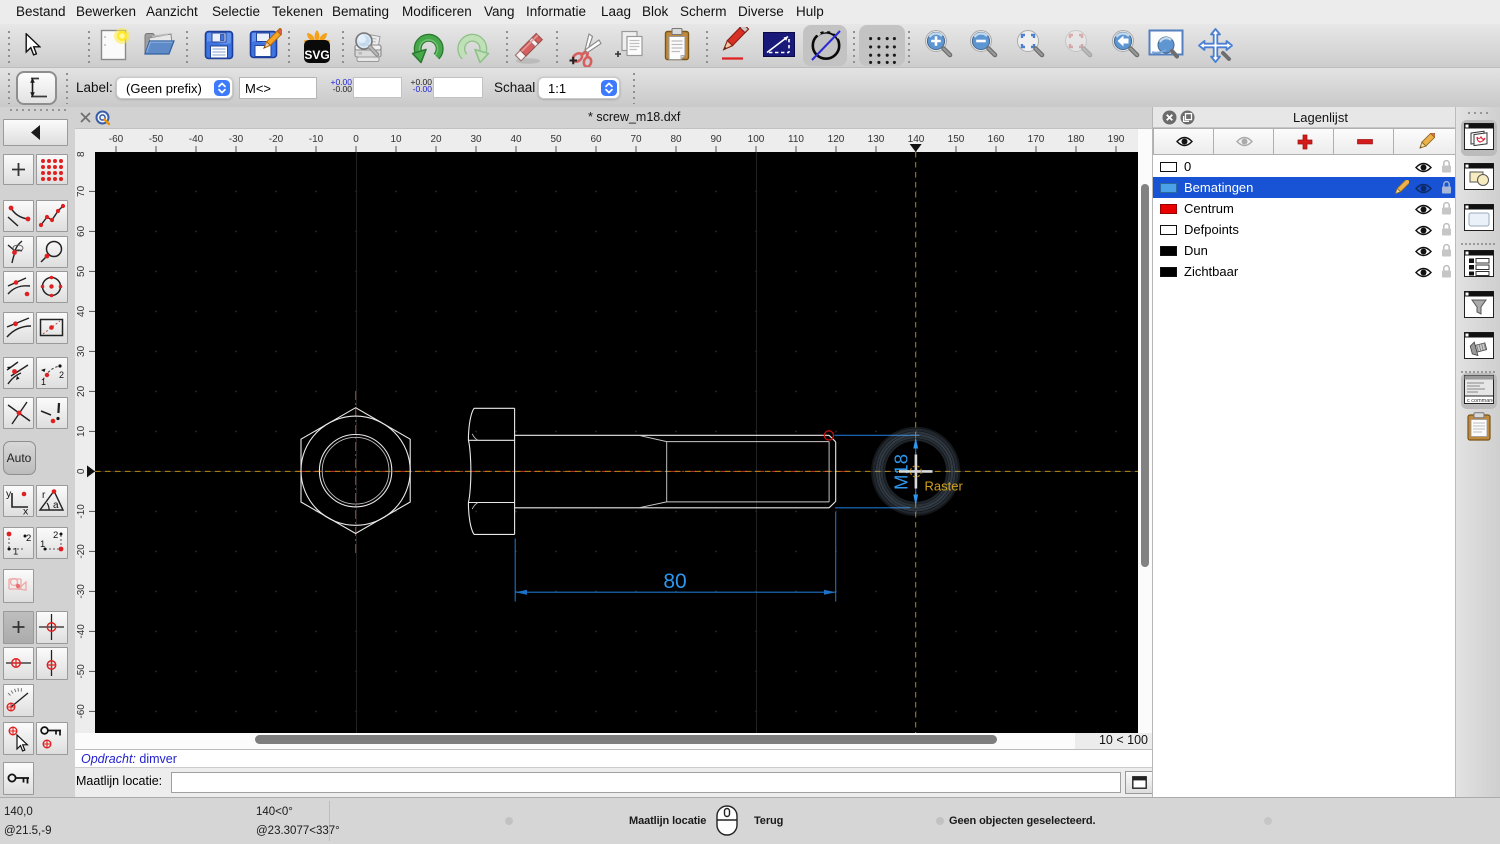 The width and height of the screenshot is (1500, 844). Describe the element at coordinates (56, 505) in the screenshot. I see `svg-text: a` at that location.